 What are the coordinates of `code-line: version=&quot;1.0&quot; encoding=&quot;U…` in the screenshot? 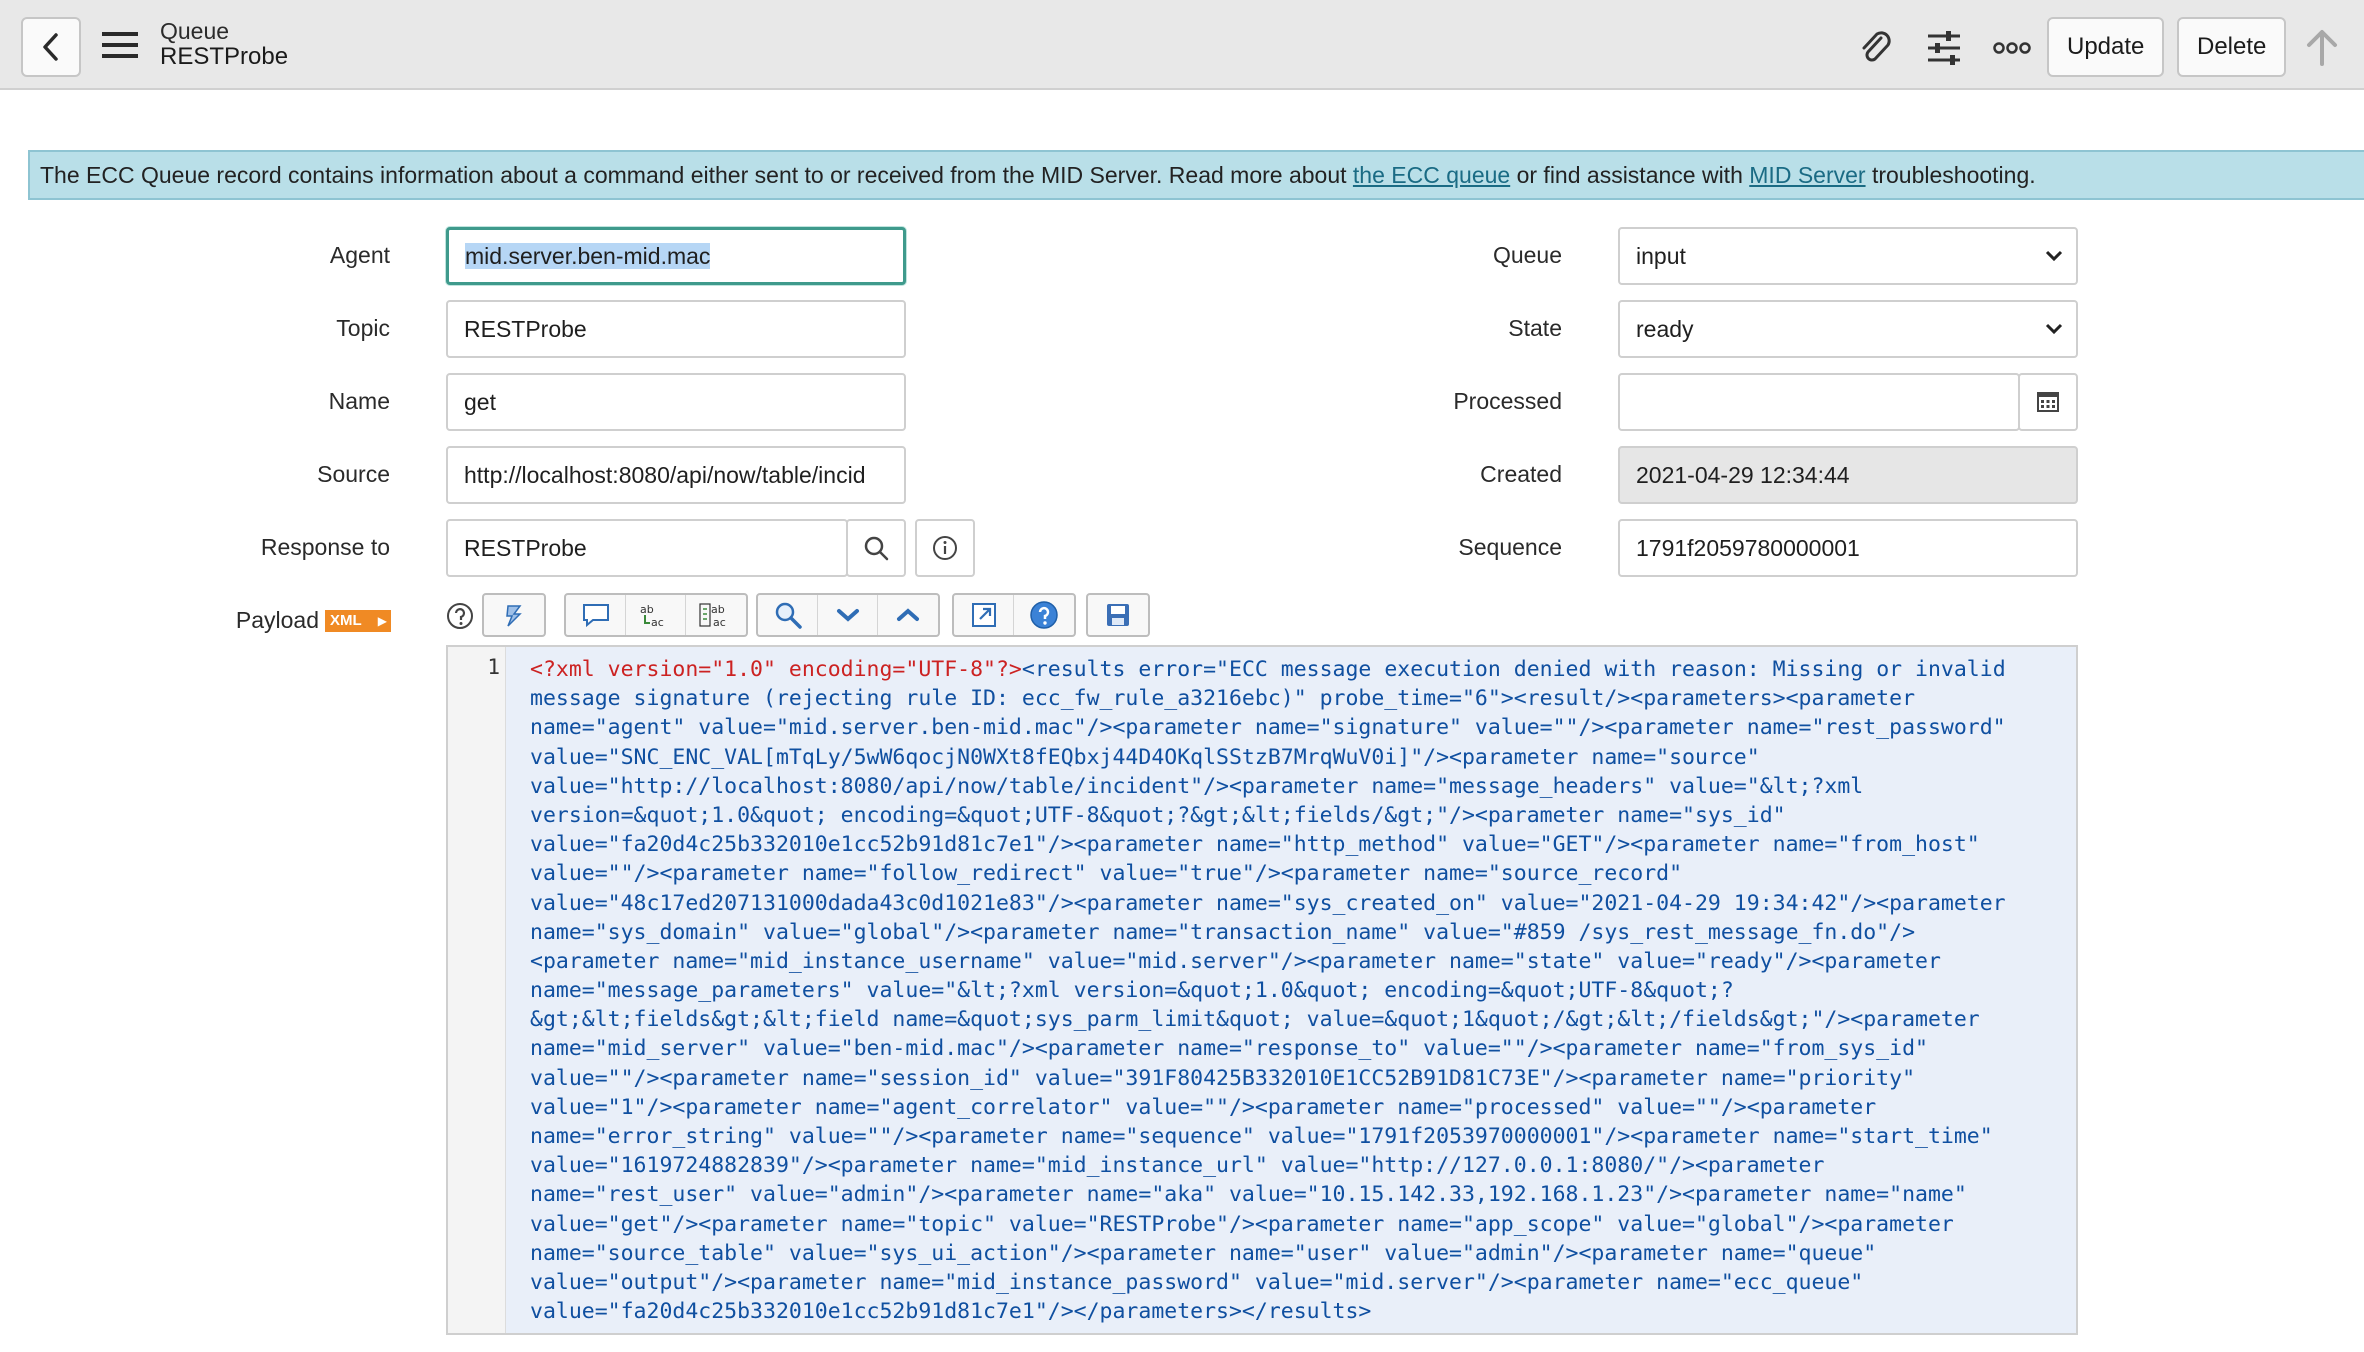 It's located at (1295, 815).